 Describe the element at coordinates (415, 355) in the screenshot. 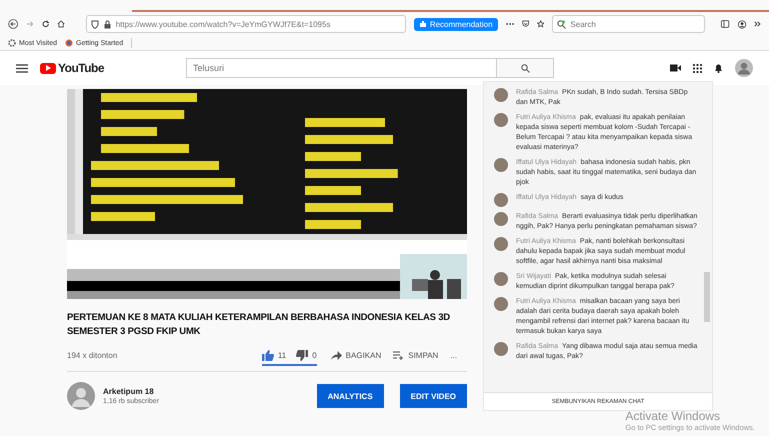

I see `save-button: SIMPAN` at that location.